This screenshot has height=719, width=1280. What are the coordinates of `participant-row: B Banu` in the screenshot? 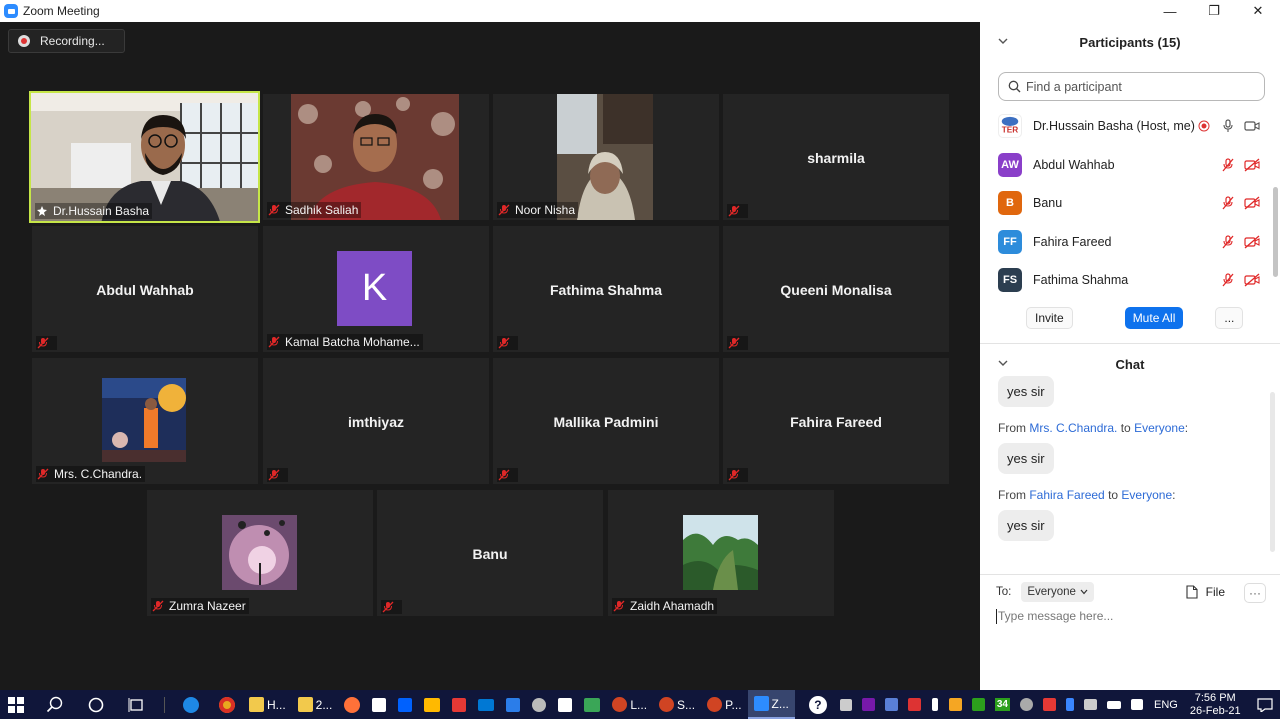 It's located at (1130, 203).